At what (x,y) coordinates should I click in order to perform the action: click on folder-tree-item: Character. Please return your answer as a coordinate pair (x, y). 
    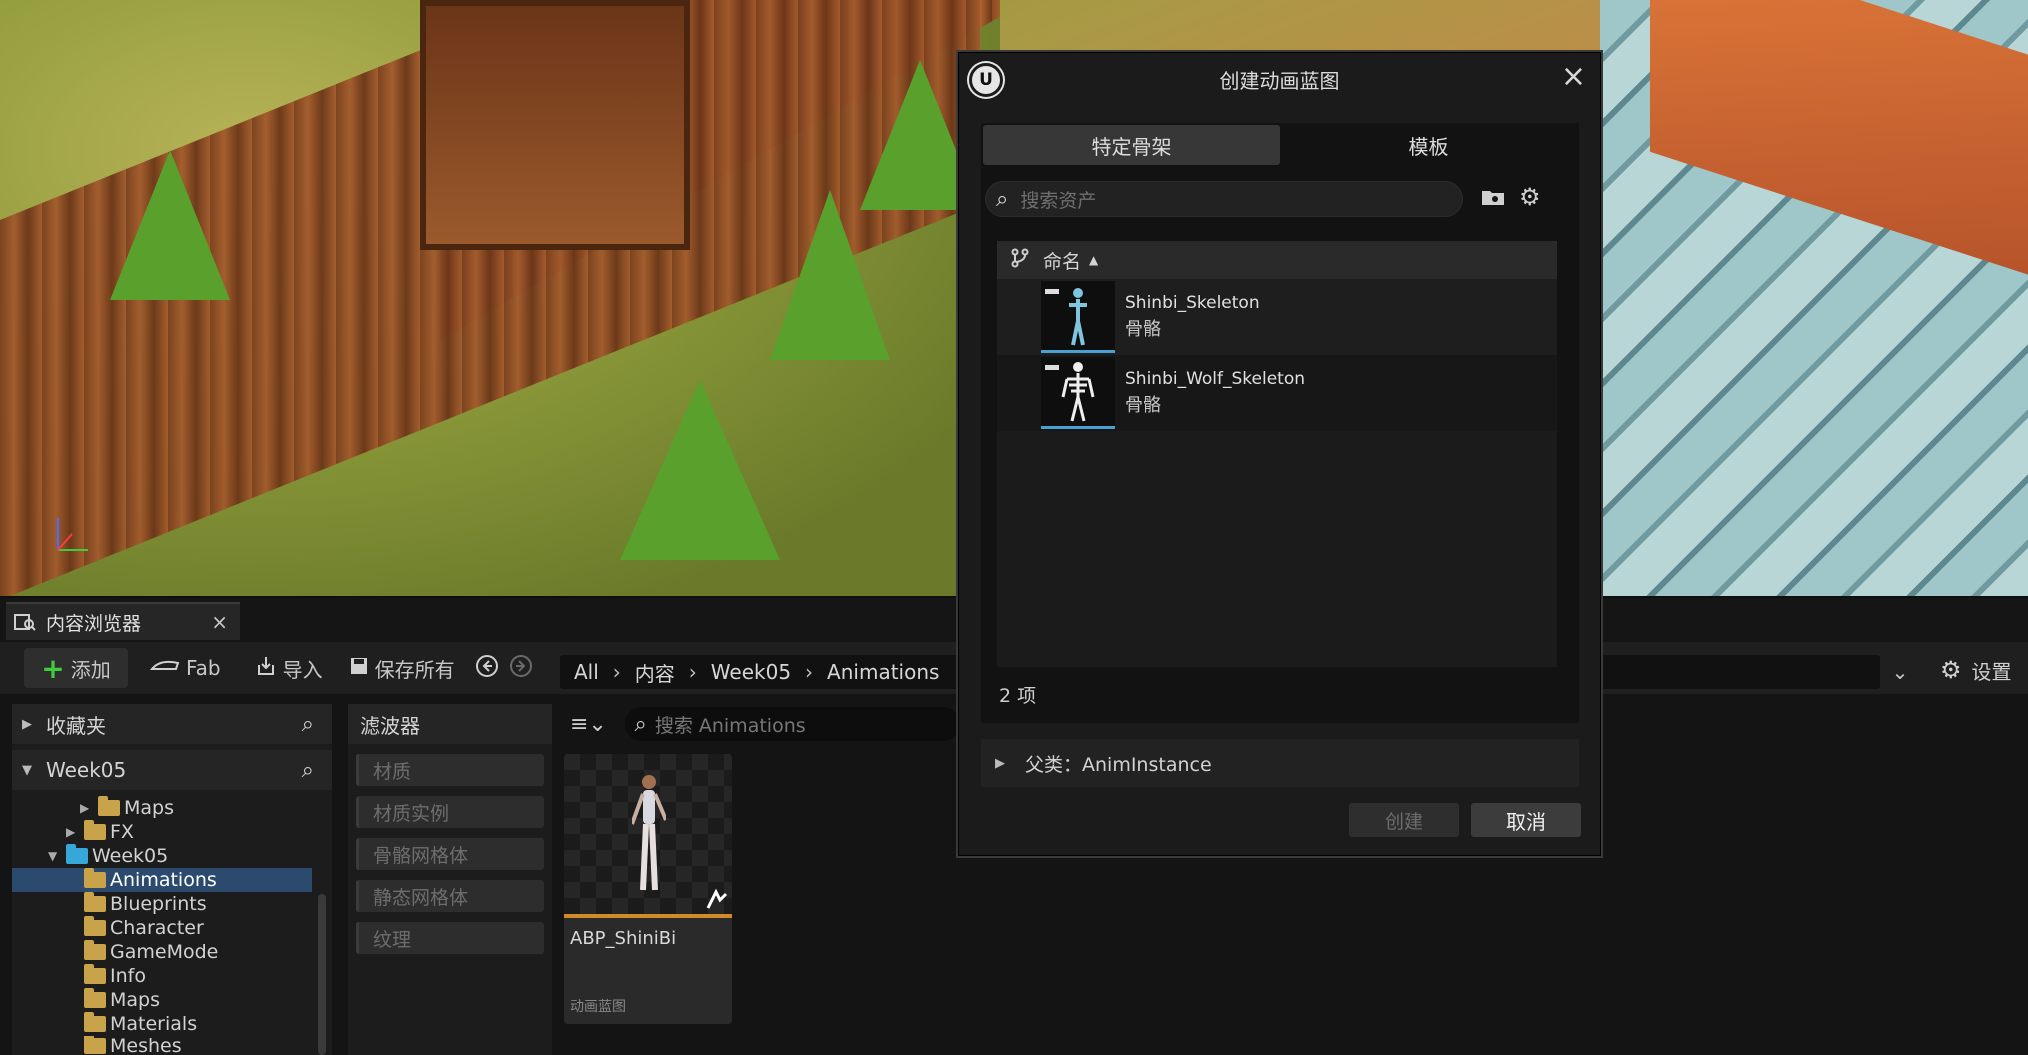
    Looking at the image, I should click on (162, 928).